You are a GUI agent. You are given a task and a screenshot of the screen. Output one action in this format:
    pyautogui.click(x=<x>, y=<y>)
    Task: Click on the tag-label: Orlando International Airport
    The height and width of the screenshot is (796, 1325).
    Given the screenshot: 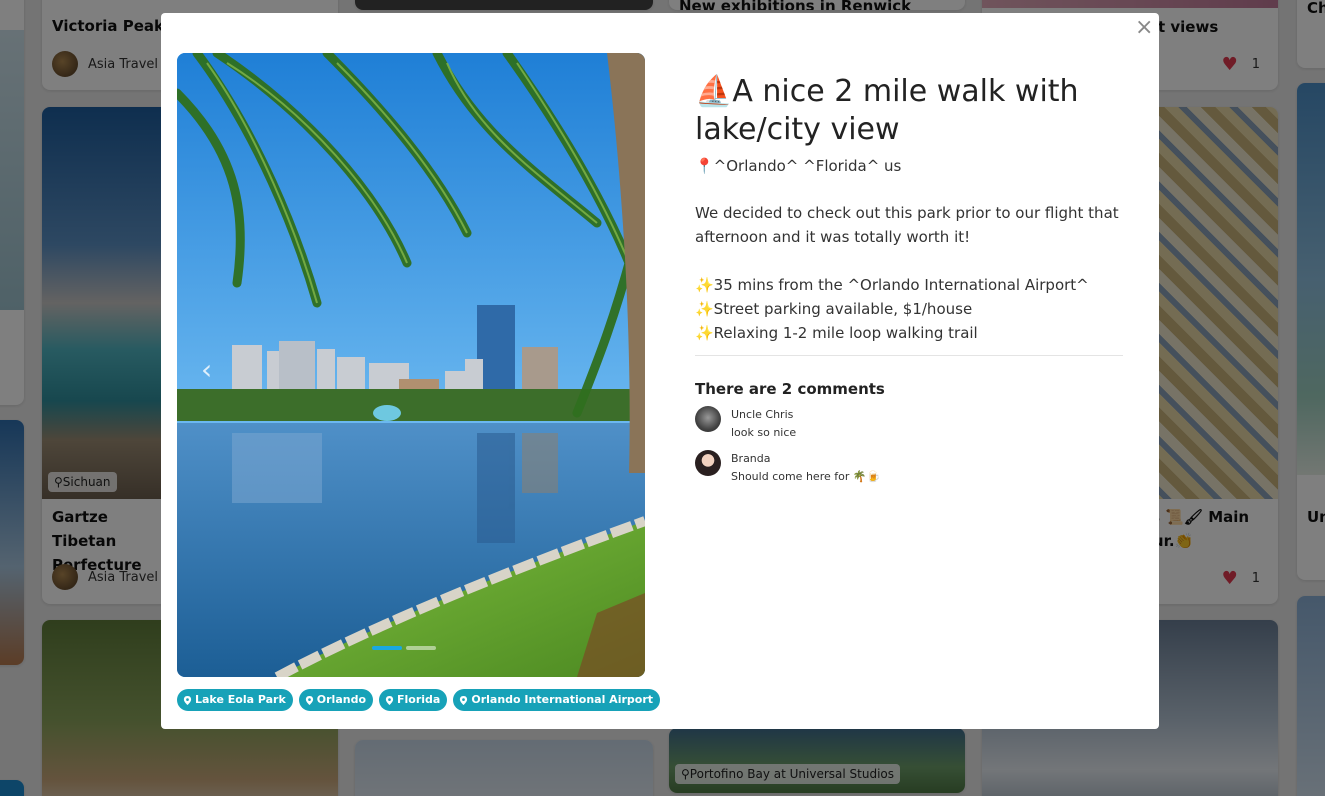 What is the action you would take?
    pyautogui.click(x=562, y=699)
    